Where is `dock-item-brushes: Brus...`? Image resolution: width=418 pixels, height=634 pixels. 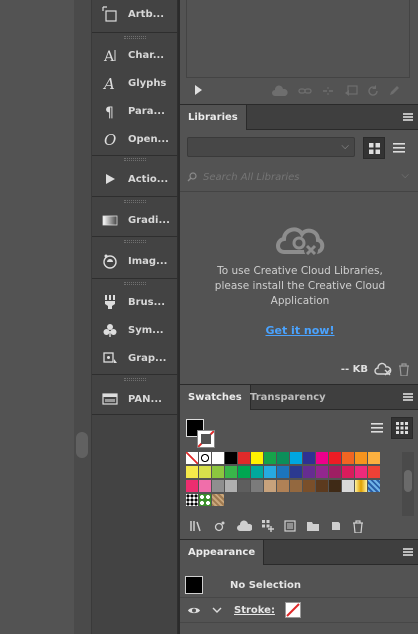 dock-item-brushes: Brus... is located at coordinates (135, 302).